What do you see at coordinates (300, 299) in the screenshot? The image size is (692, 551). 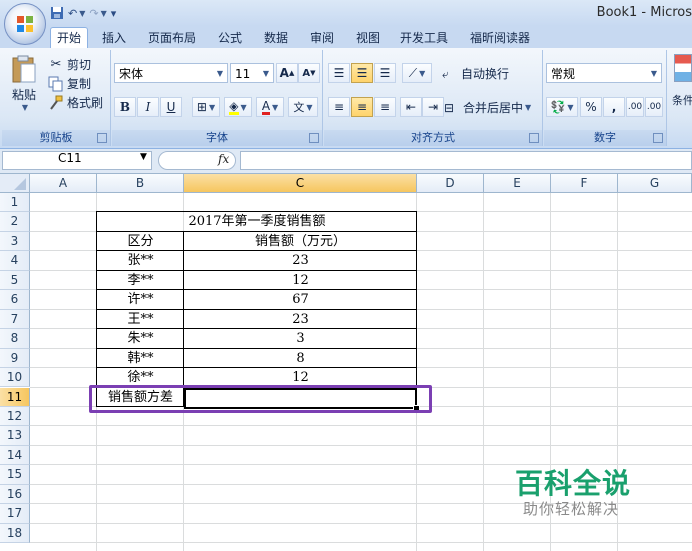 I see `table-cell-value: 67` at bounding box center [300, 299].